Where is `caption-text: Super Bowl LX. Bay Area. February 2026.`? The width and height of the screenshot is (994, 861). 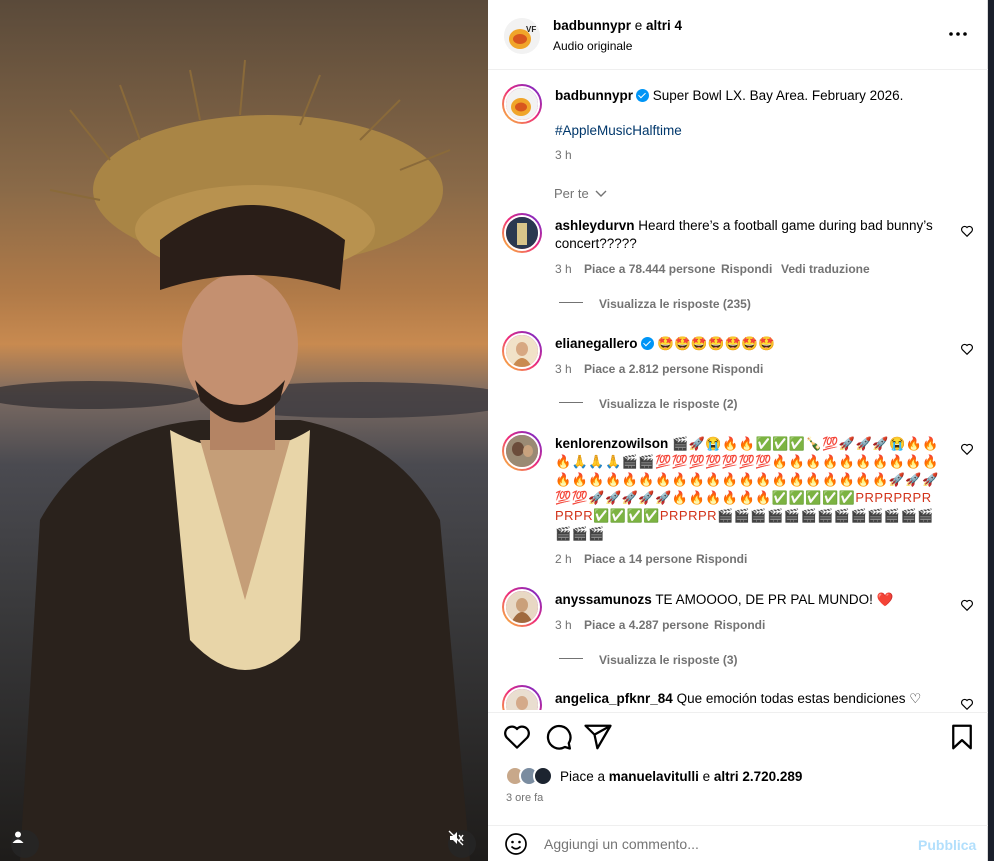
caption-text: Super Bowl LX. Bay Area. February 2026. is located at coordinates (778, 95).